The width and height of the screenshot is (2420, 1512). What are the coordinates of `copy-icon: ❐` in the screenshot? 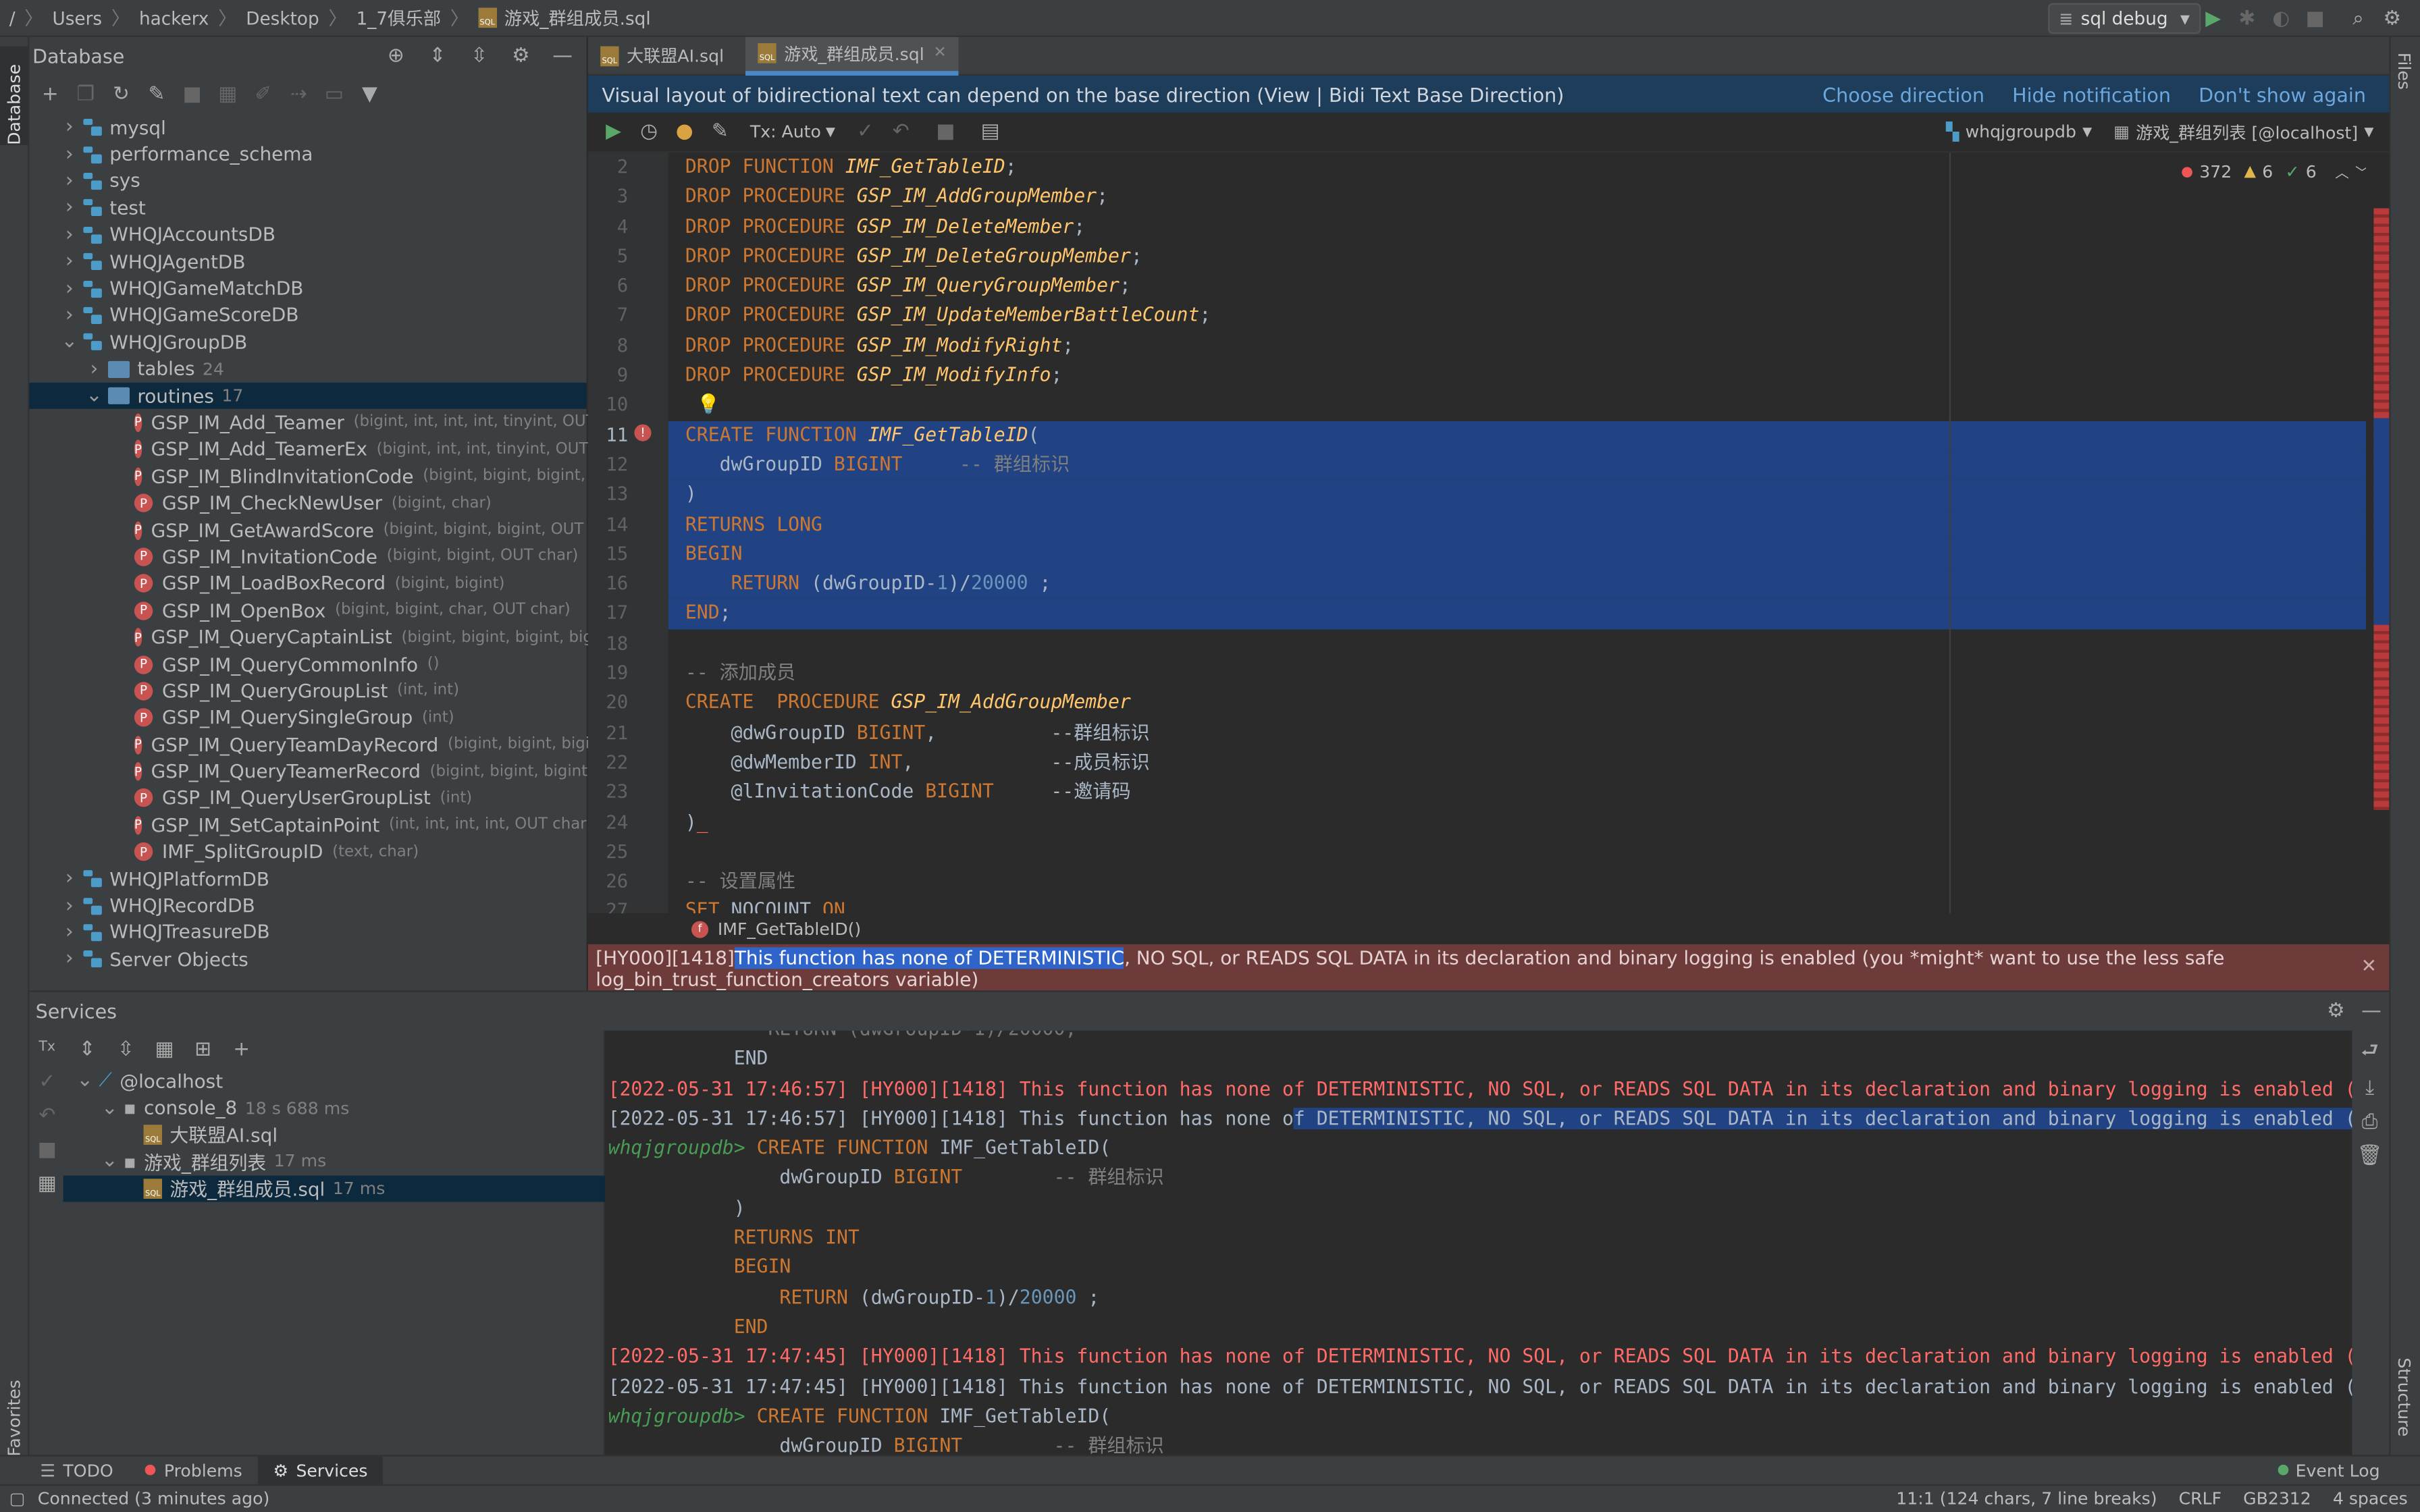 It's located at (86, 94).